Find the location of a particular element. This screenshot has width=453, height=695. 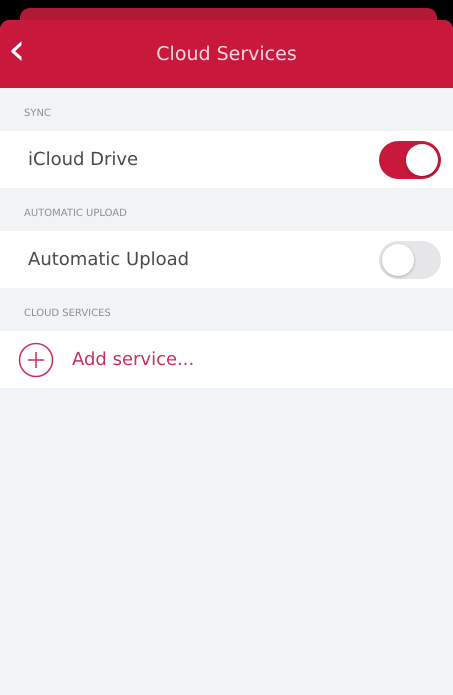

screen-title: Cloud Services is located at coordinates (226, 54).